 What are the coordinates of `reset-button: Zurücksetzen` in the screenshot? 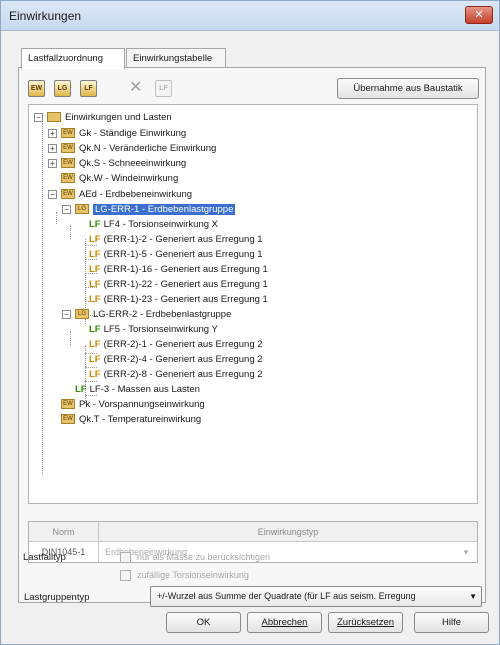 It's located at (365, 622).